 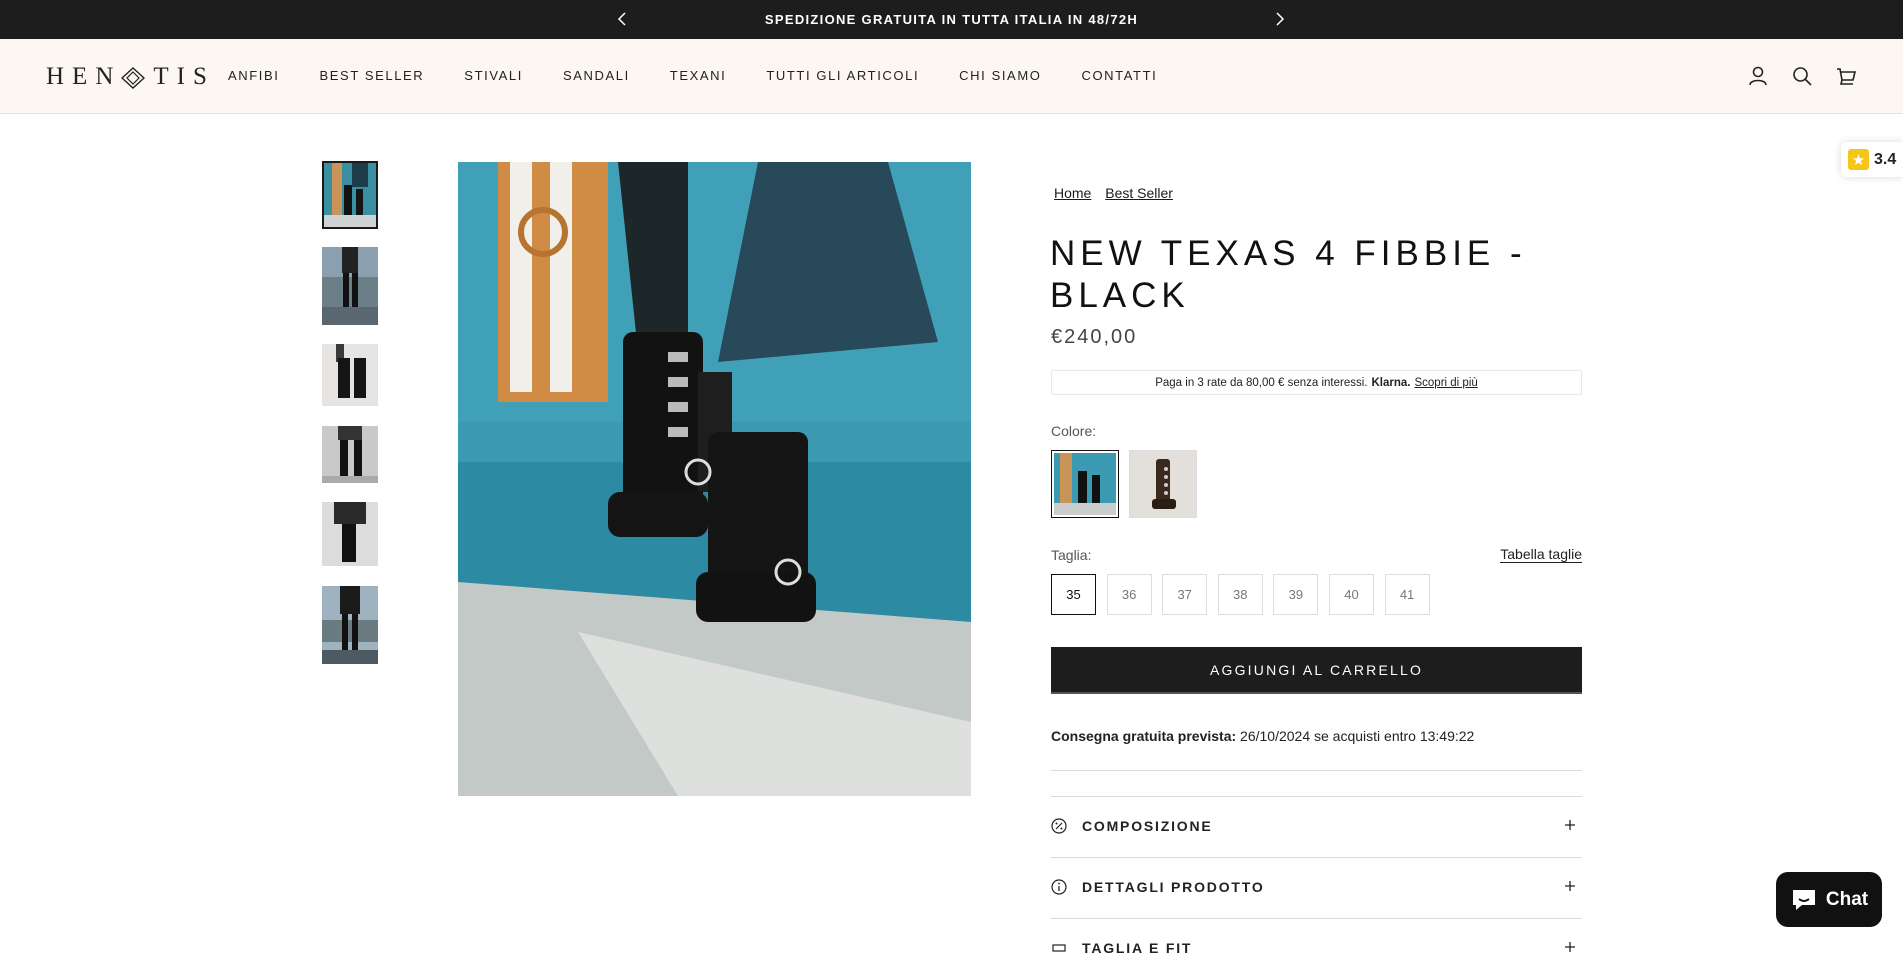 I want to click on accordion-title: DETTAGLI PRODOTTO, so click(x=1173, y=887).